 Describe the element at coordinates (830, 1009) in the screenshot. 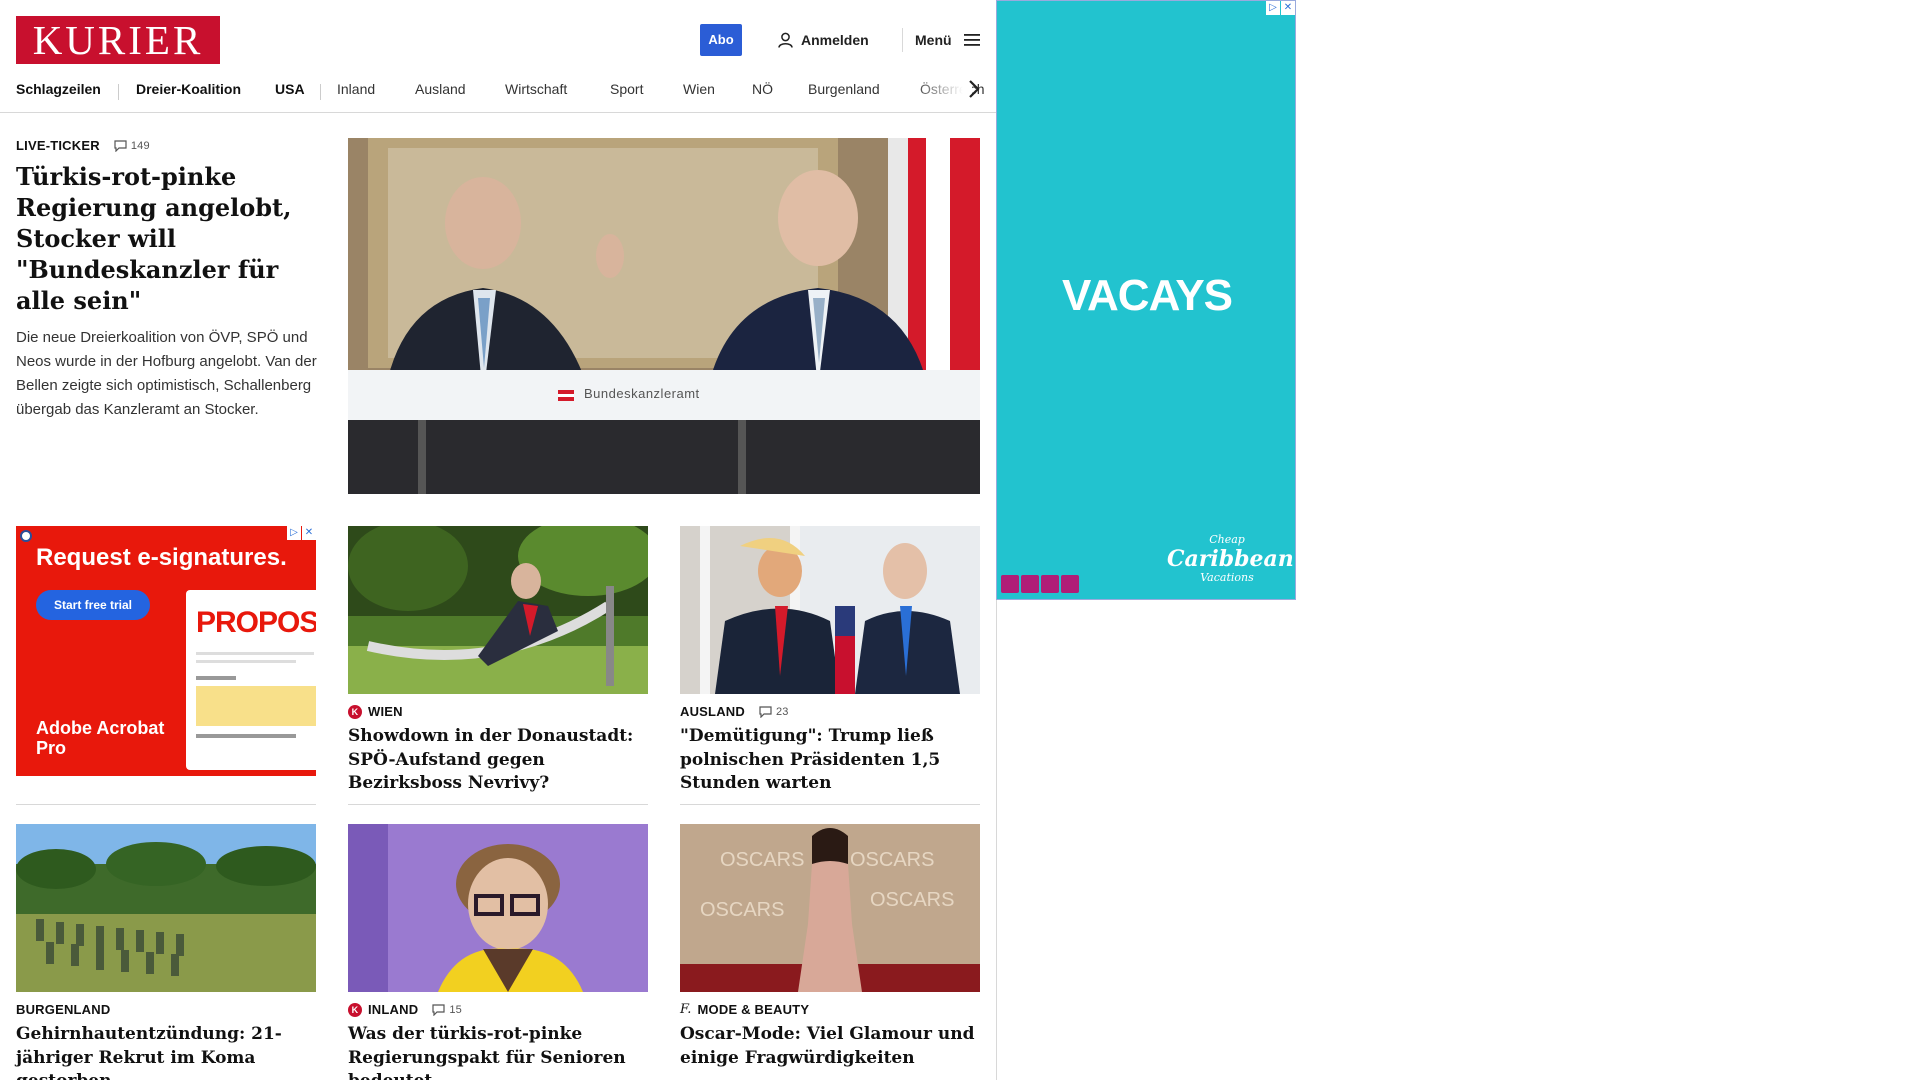

I see `card-kicker: f. MODE & BEAUTY` at that location.